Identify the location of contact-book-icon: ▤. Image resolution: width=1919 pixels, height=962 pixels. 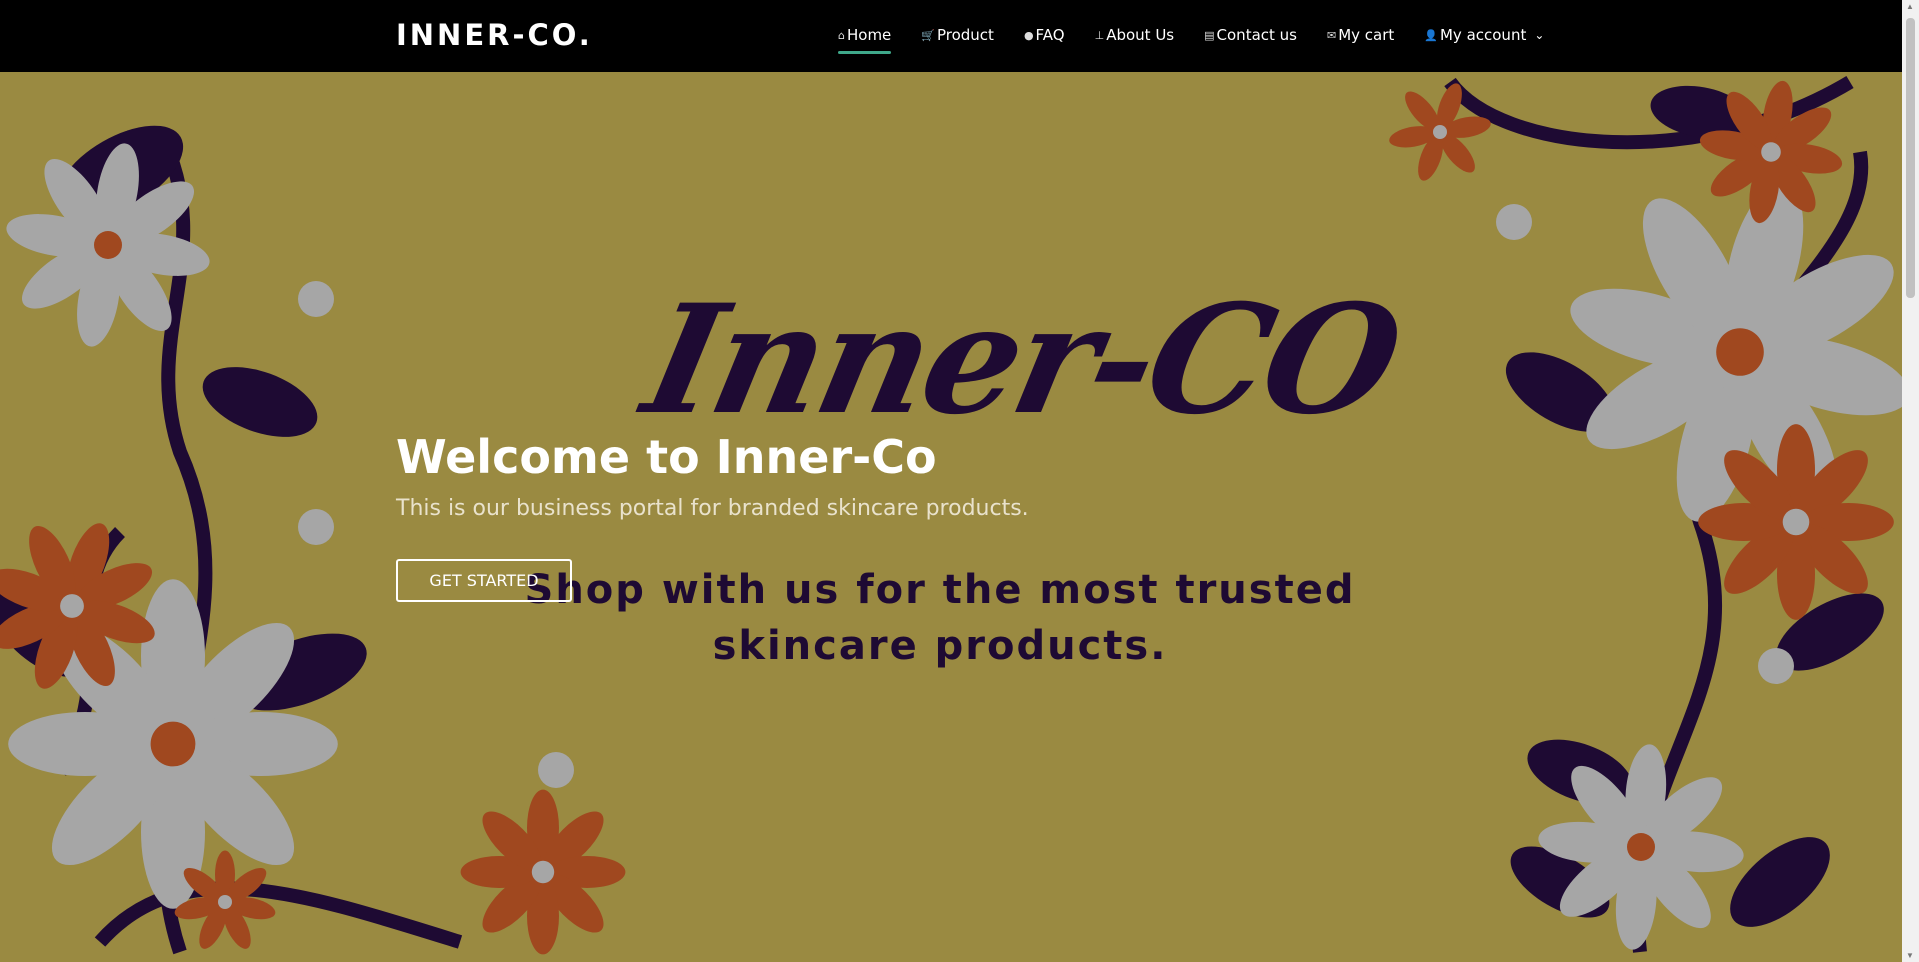
(1209, 35).